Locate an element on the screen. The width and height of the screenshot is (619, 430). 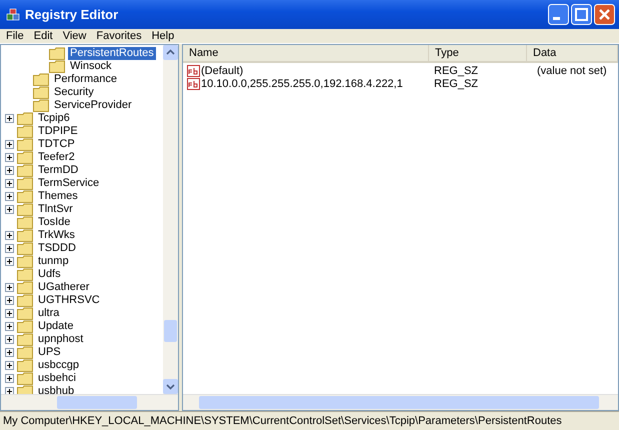
close-icon is located at coordinates (604, 14).